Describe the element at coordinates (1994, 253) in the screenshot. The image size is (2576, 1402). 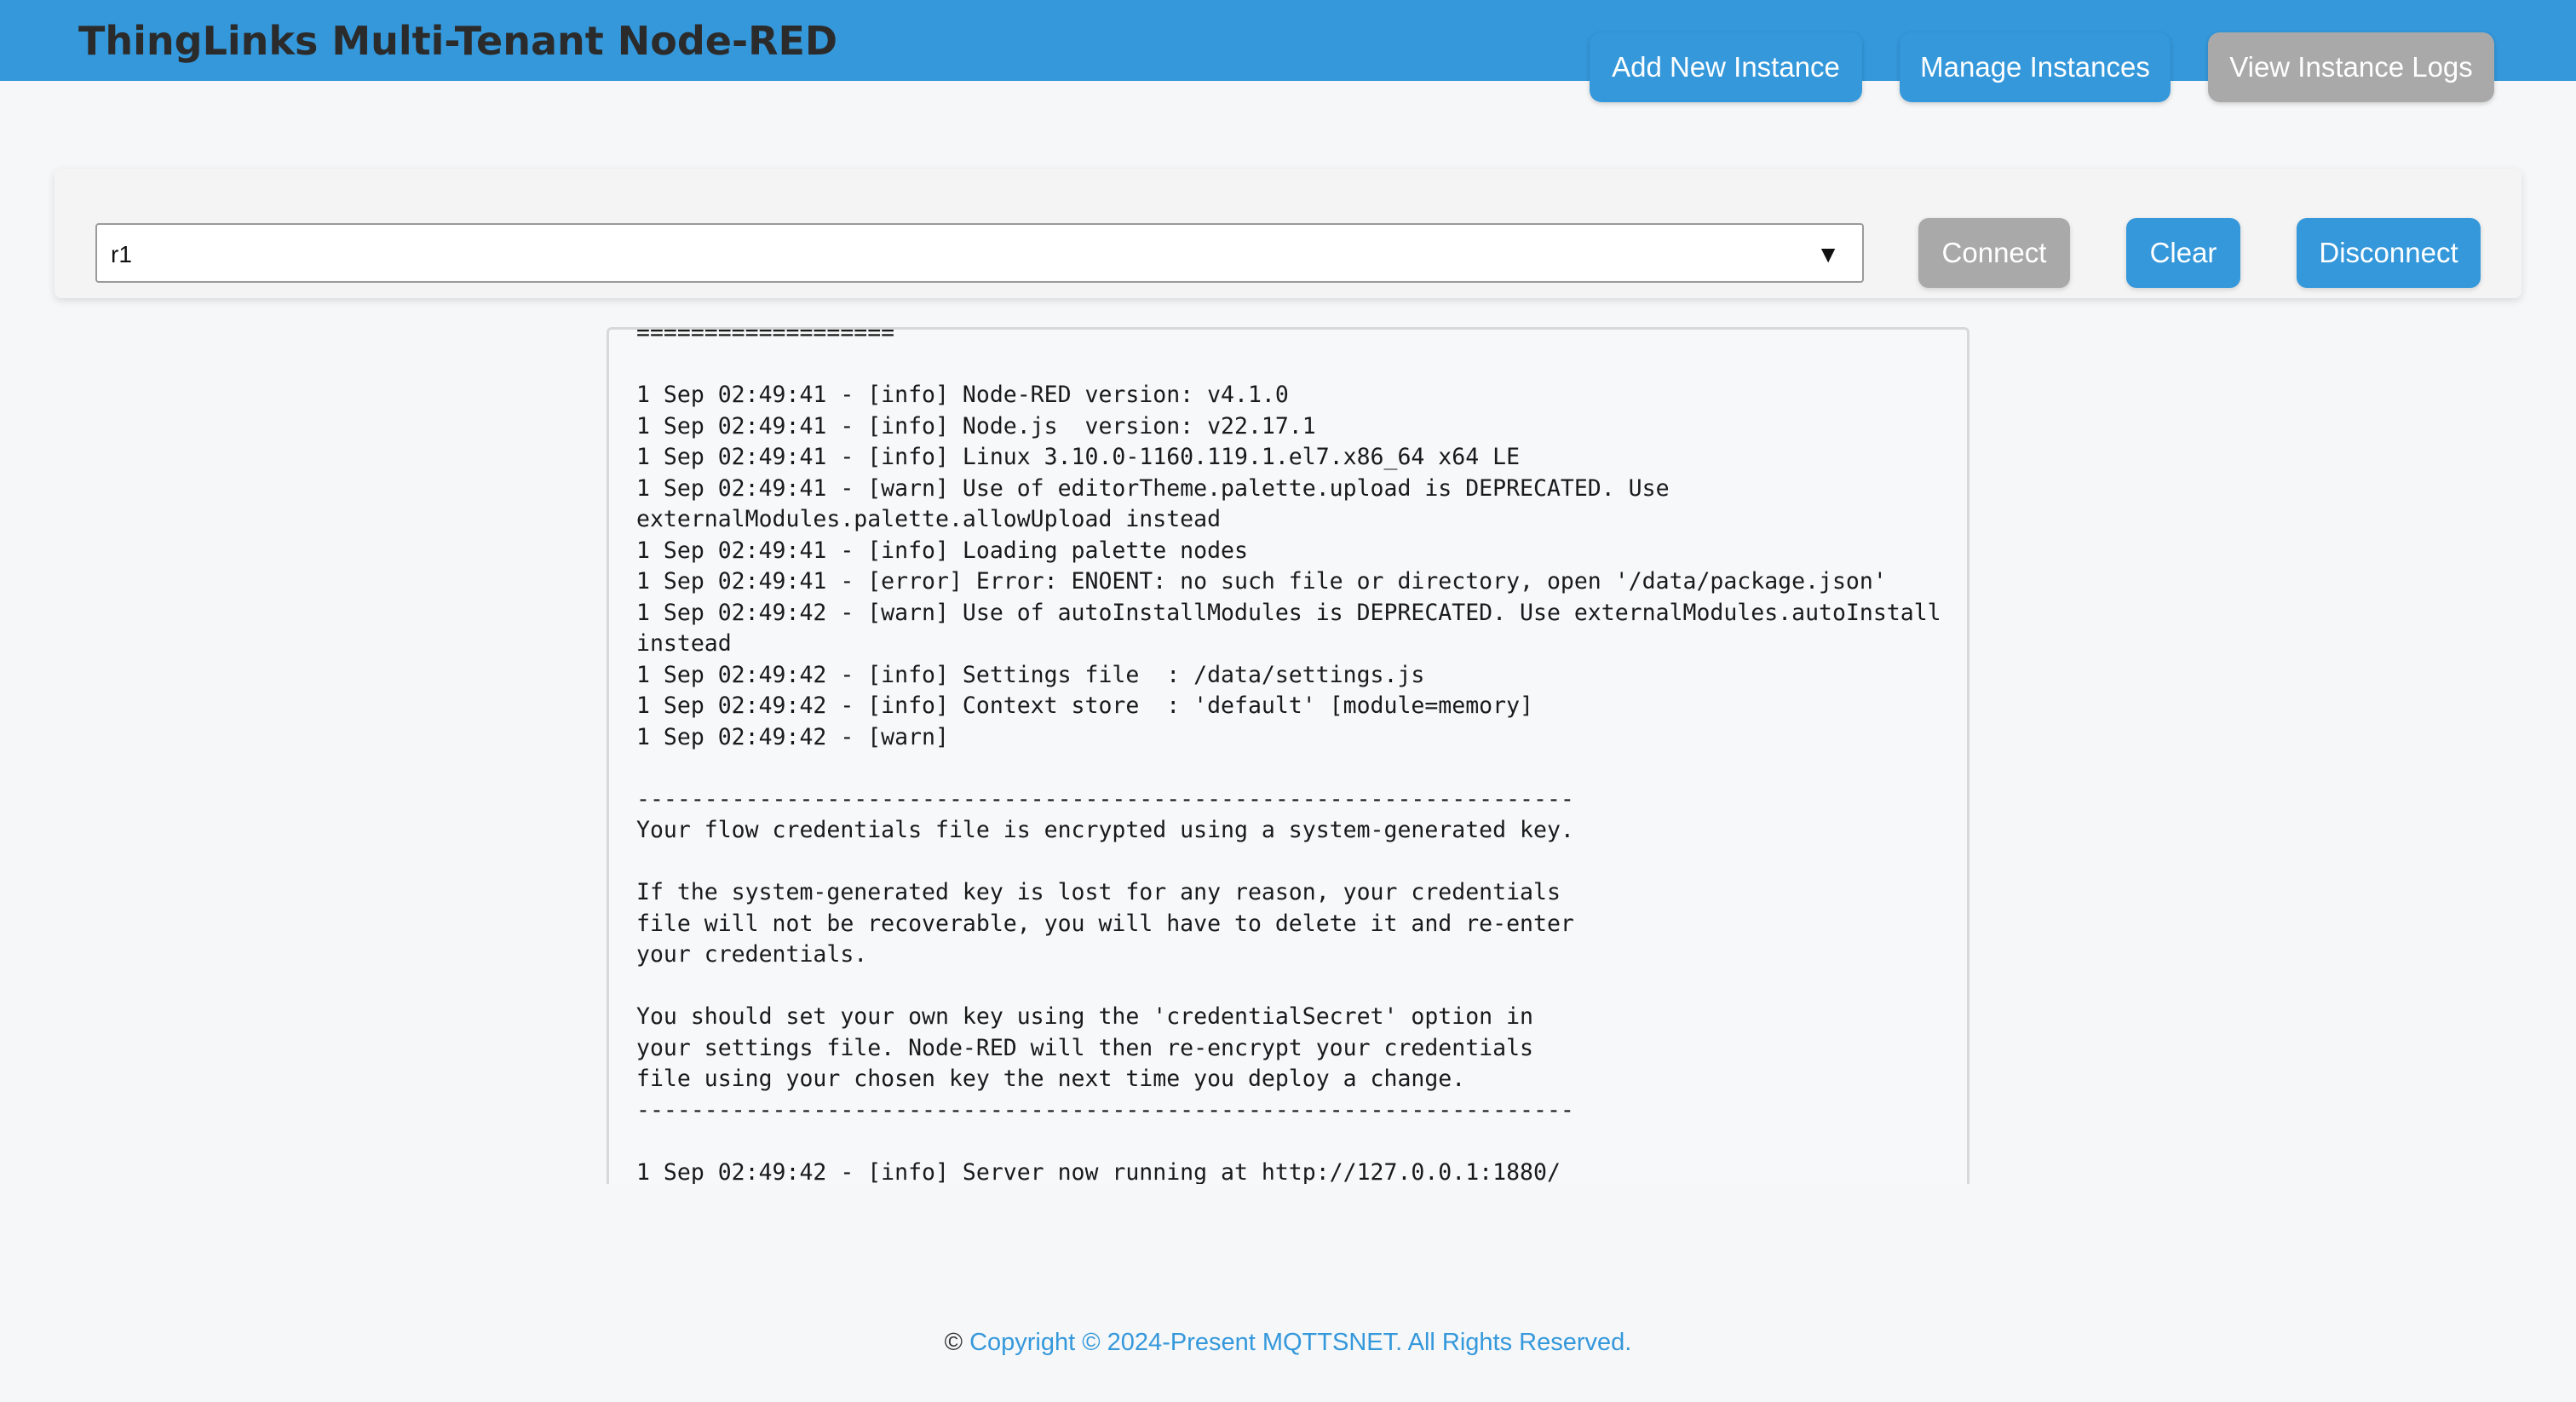
I see `connect-button: Connect` at that location.